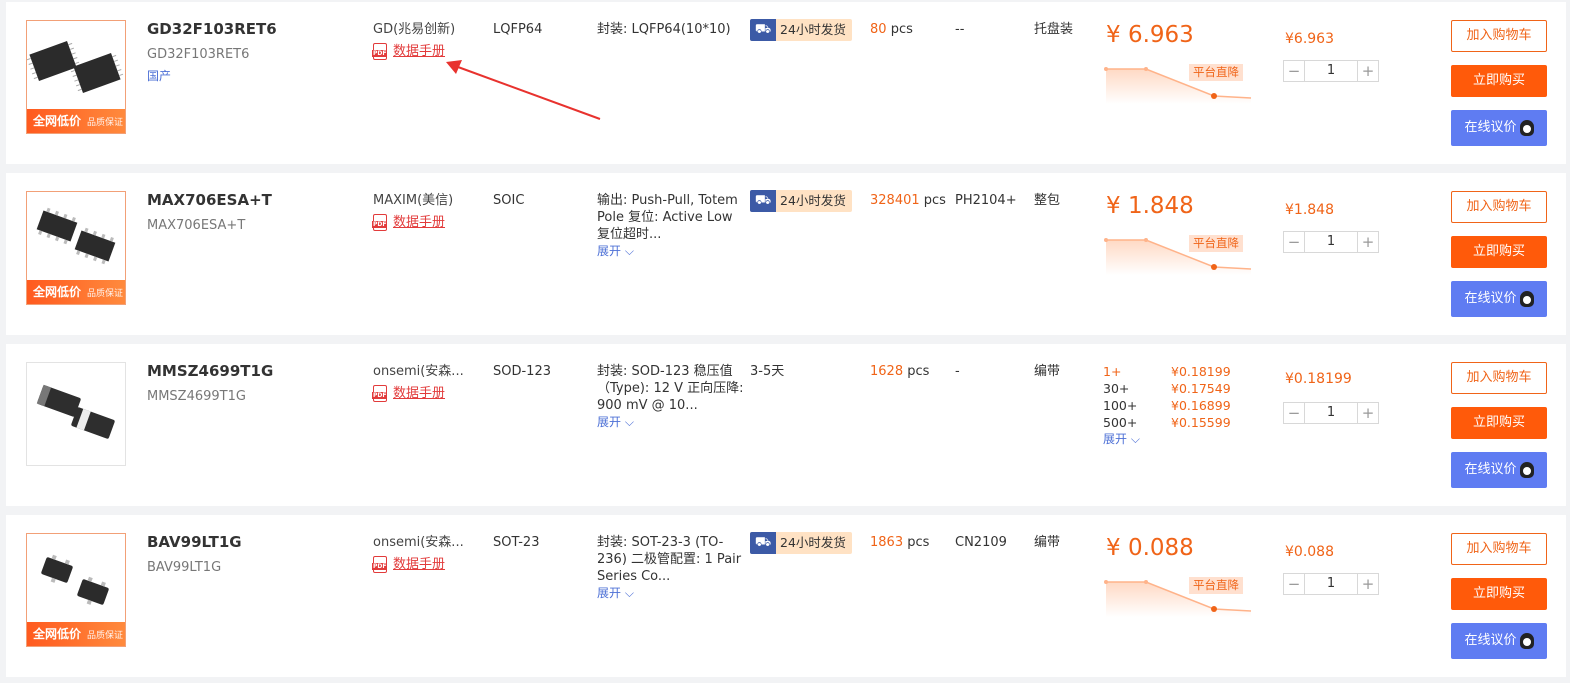 The height and width of the screenshot is (683, 1570). I want to click on diode-sod123-image, so click(75, 411).